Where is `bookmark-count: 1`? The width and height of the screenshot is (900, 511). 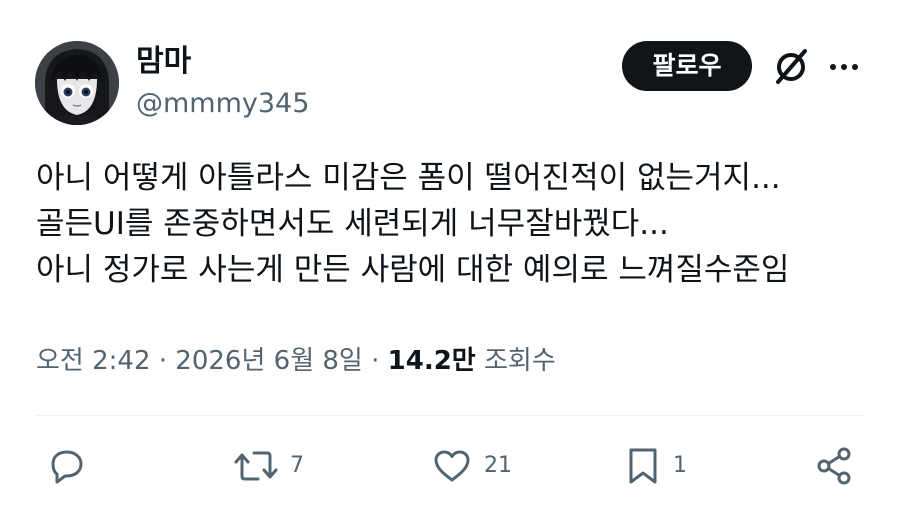
bookmark-count: 1 is located at coordinates (680, 465).